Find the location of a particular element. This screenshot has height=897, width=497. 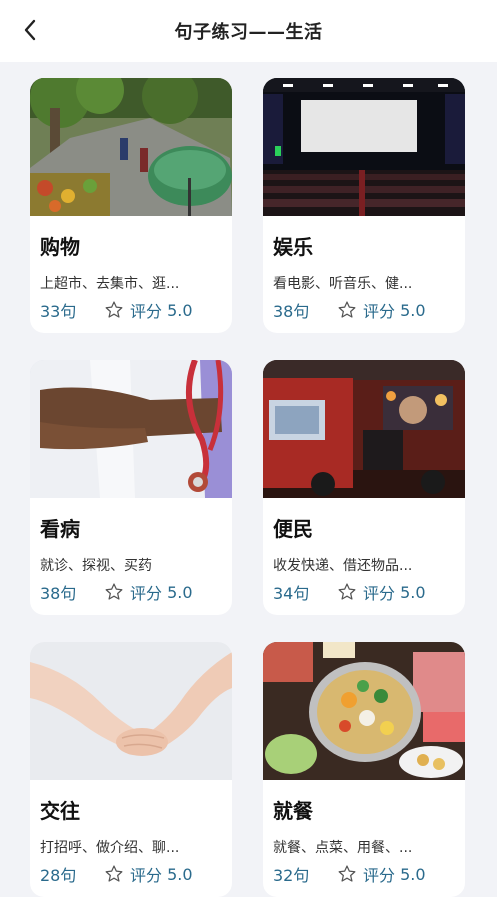

topic-title: 交往 is located at coordinates (60, 811).